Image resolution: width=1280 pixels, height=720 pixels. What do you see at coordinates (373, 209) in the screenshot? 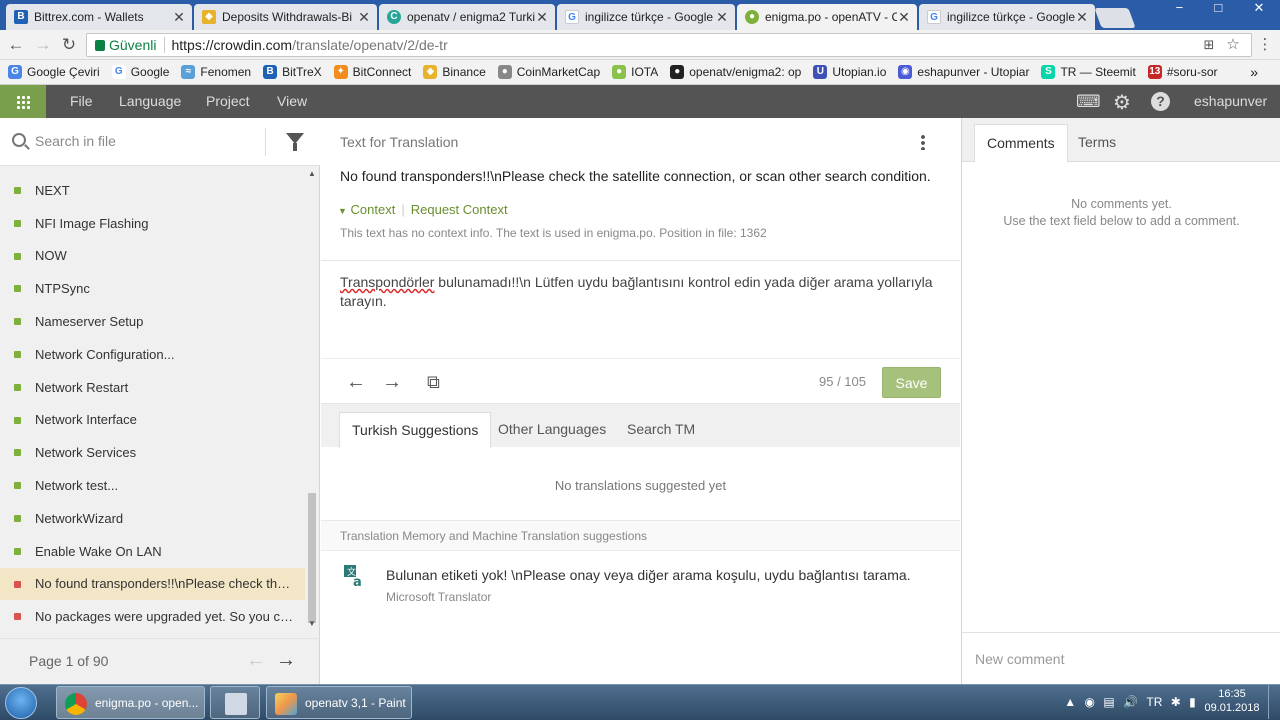
I see `context-toggle: Context` at bounding box center [373, 209].